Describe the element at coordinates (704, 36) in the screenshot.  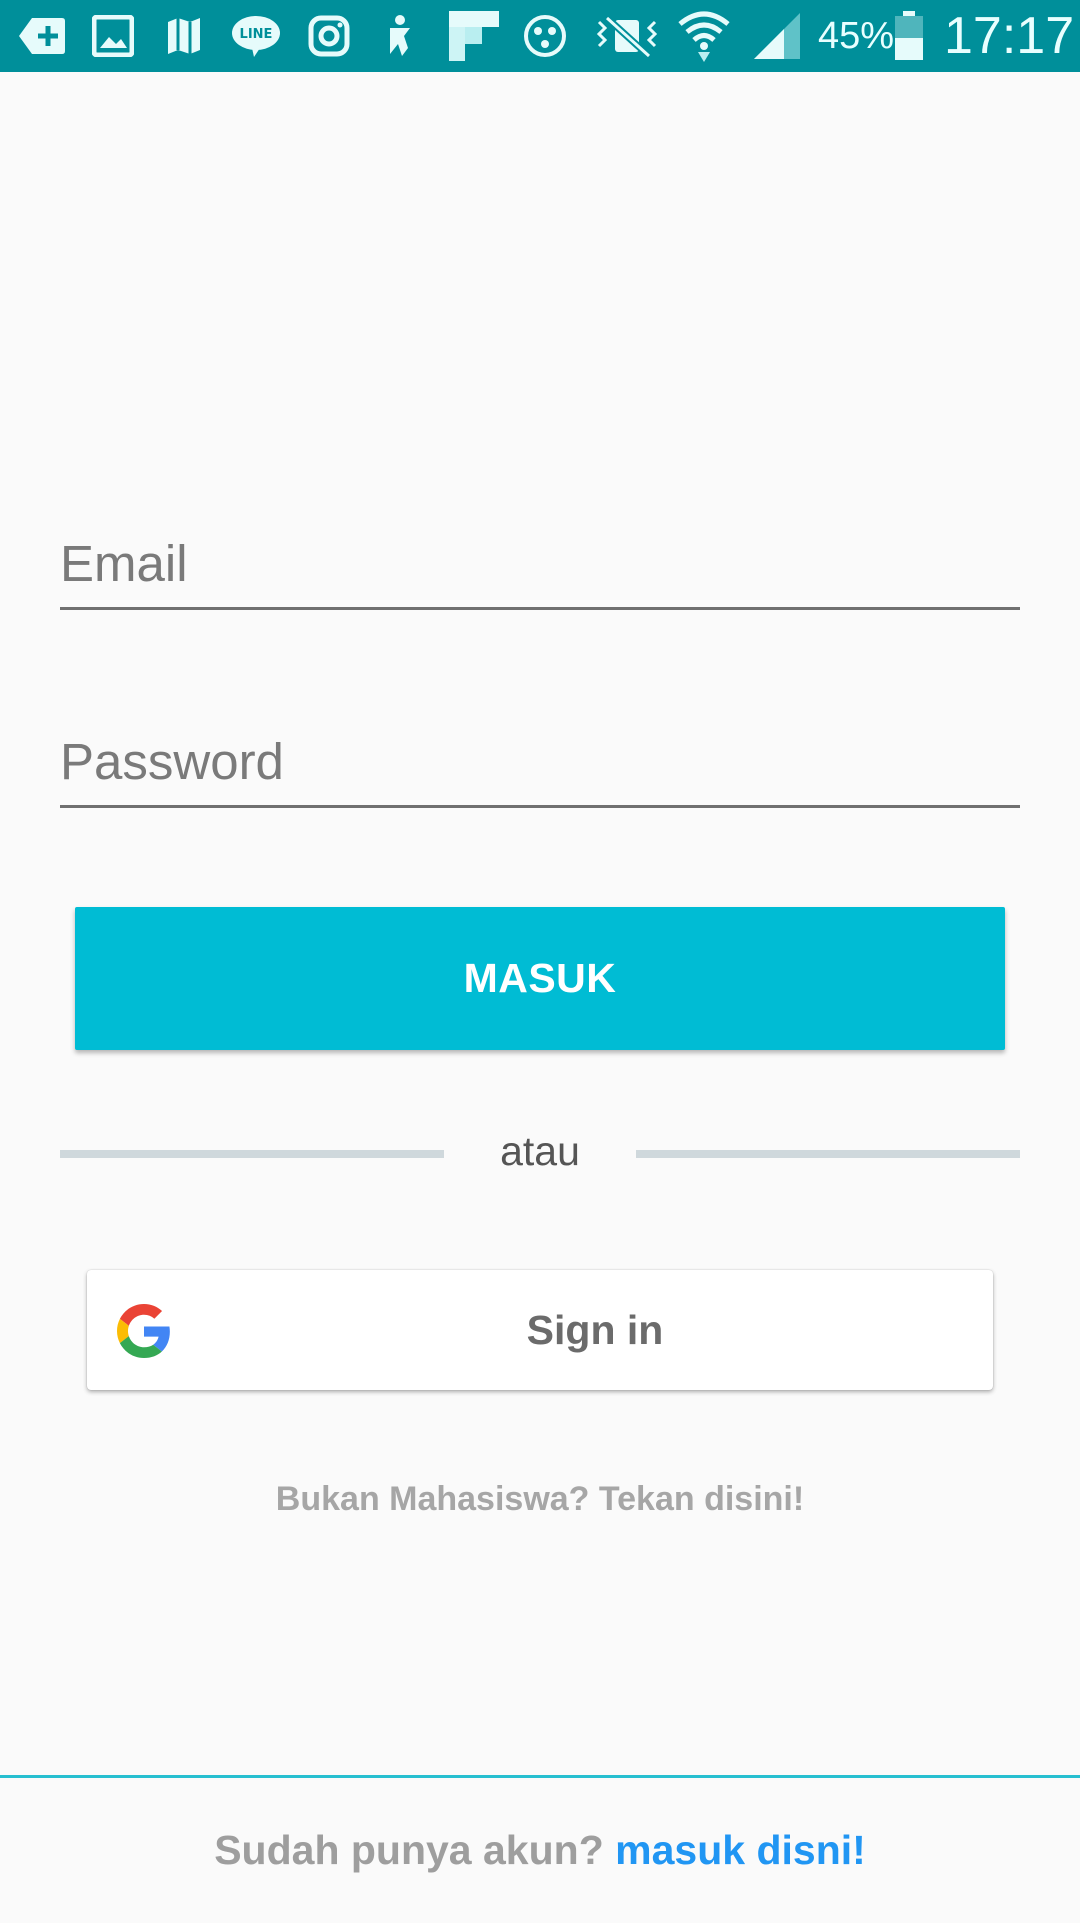
I see `wifi-icon` at that location.